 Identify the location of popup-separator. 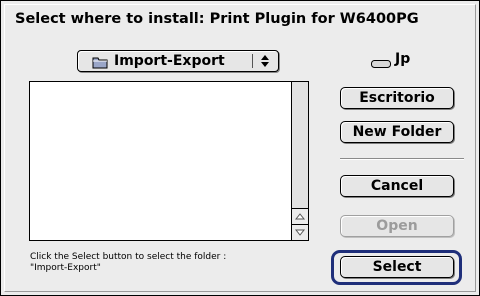
(252, 61).